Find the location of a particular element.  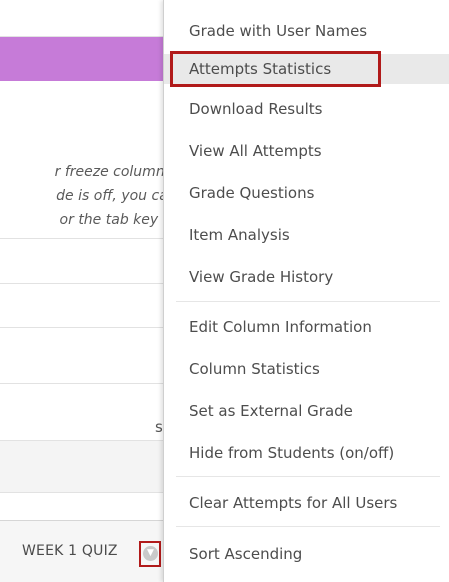

menu-item-label: Sort Ascending is located at coordinates (246, 554).